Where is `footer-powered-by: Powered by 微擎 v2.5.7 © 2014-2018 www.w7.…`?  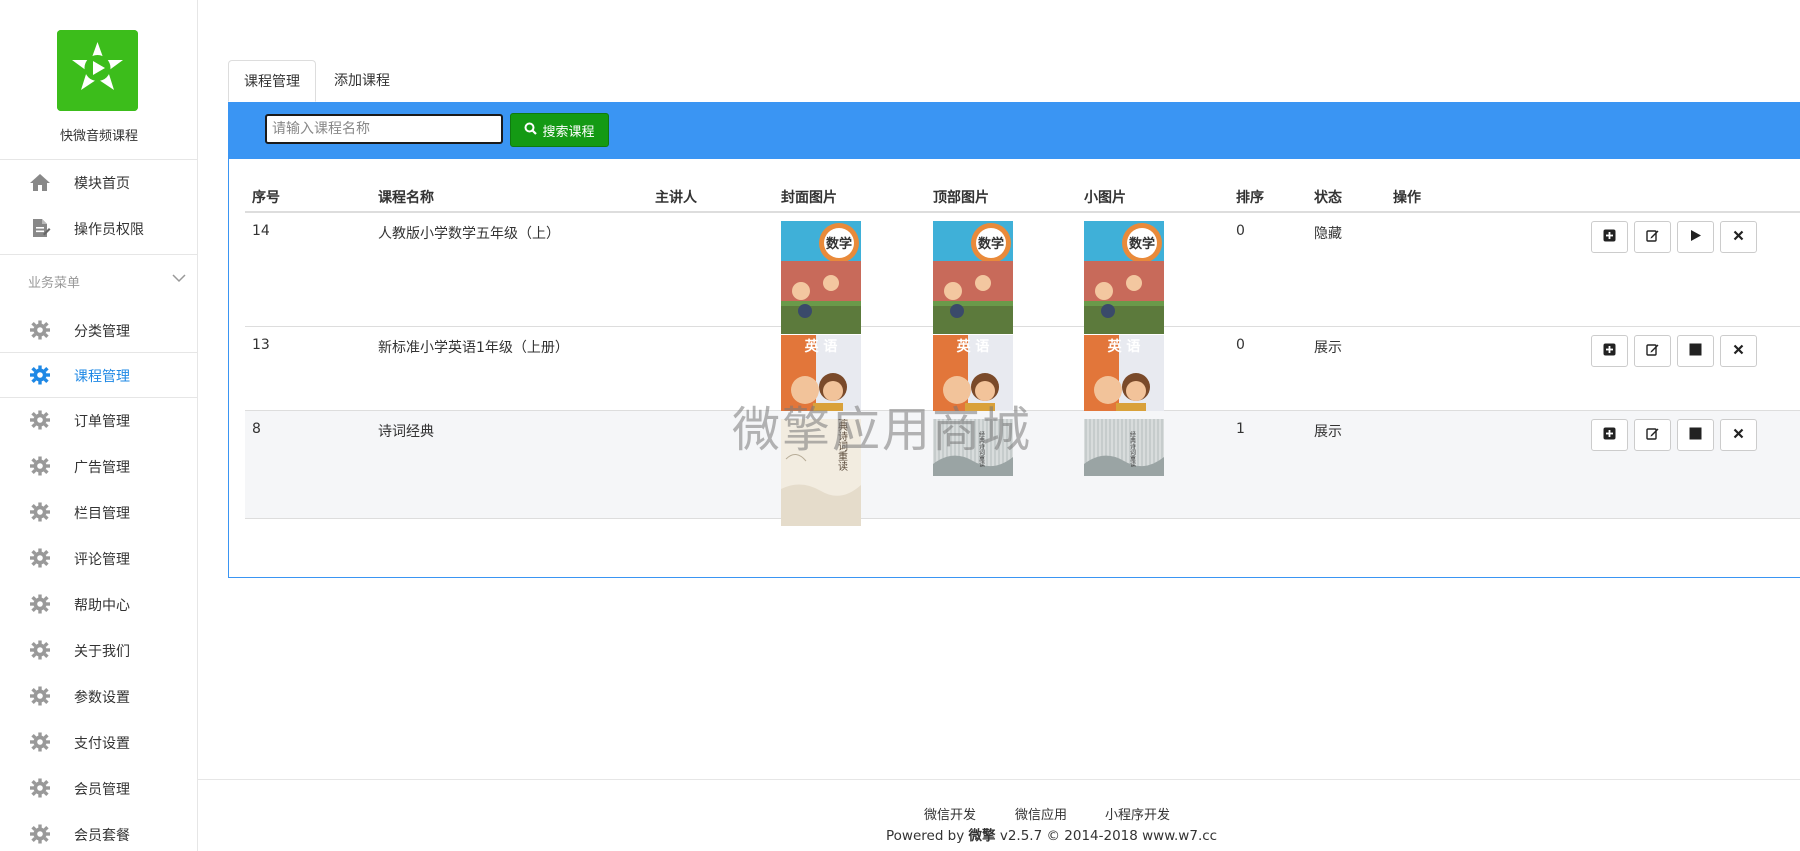 footer-powered-by: Powered by 微擎 v2.5.7 © 2014-2018 www.w7.… is located at coordinates (1051, 834).